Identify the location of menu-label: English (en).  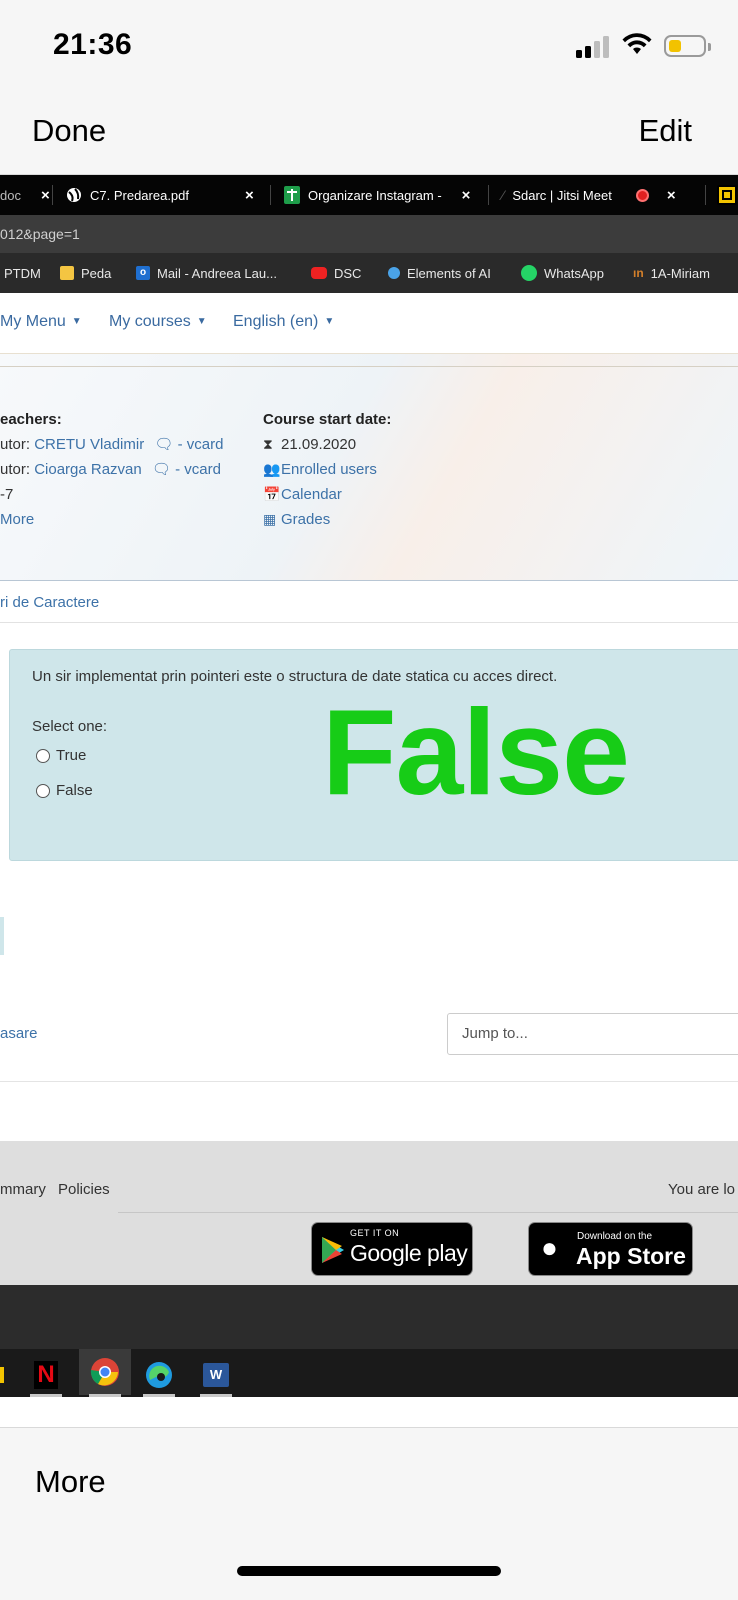
(276, 321).